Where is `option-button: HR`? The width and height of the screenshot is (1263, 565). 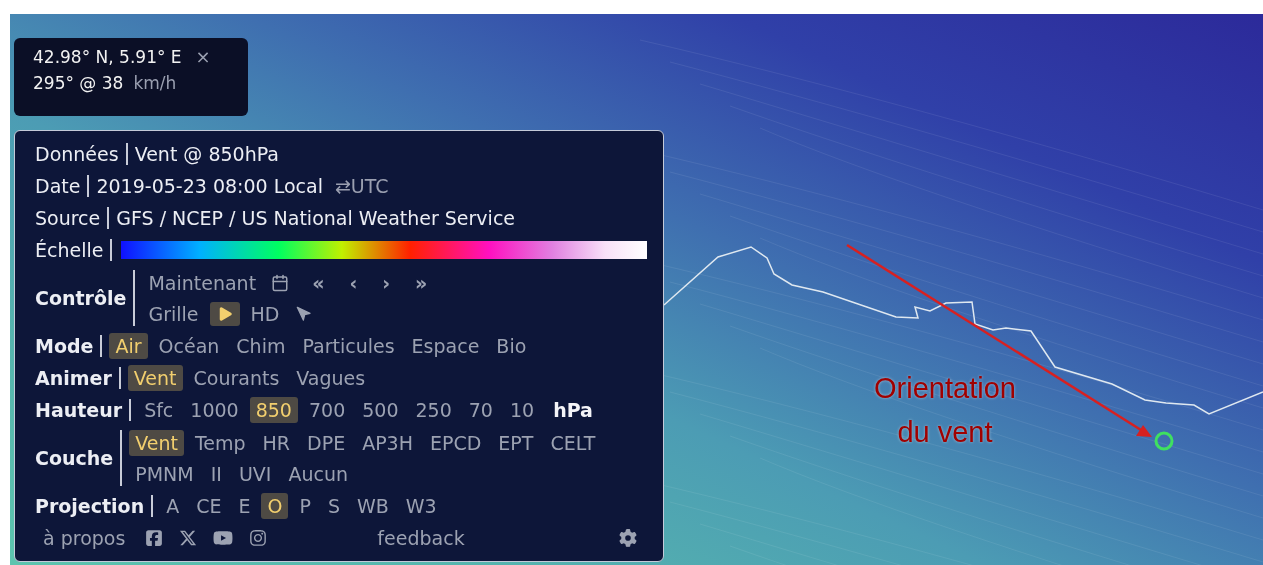 option-button: HR is located at coordinates (276, 442).